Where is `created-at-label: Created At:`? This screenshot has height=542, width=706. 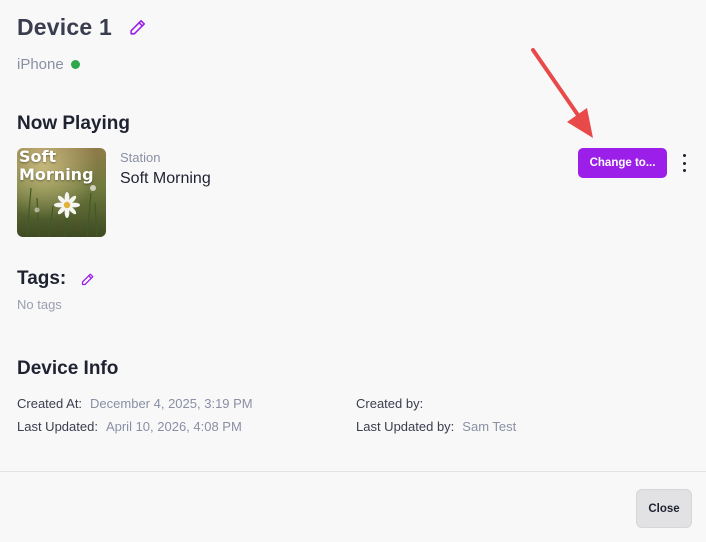
created-at-label: Created At: is located at coordinates (50, 403).